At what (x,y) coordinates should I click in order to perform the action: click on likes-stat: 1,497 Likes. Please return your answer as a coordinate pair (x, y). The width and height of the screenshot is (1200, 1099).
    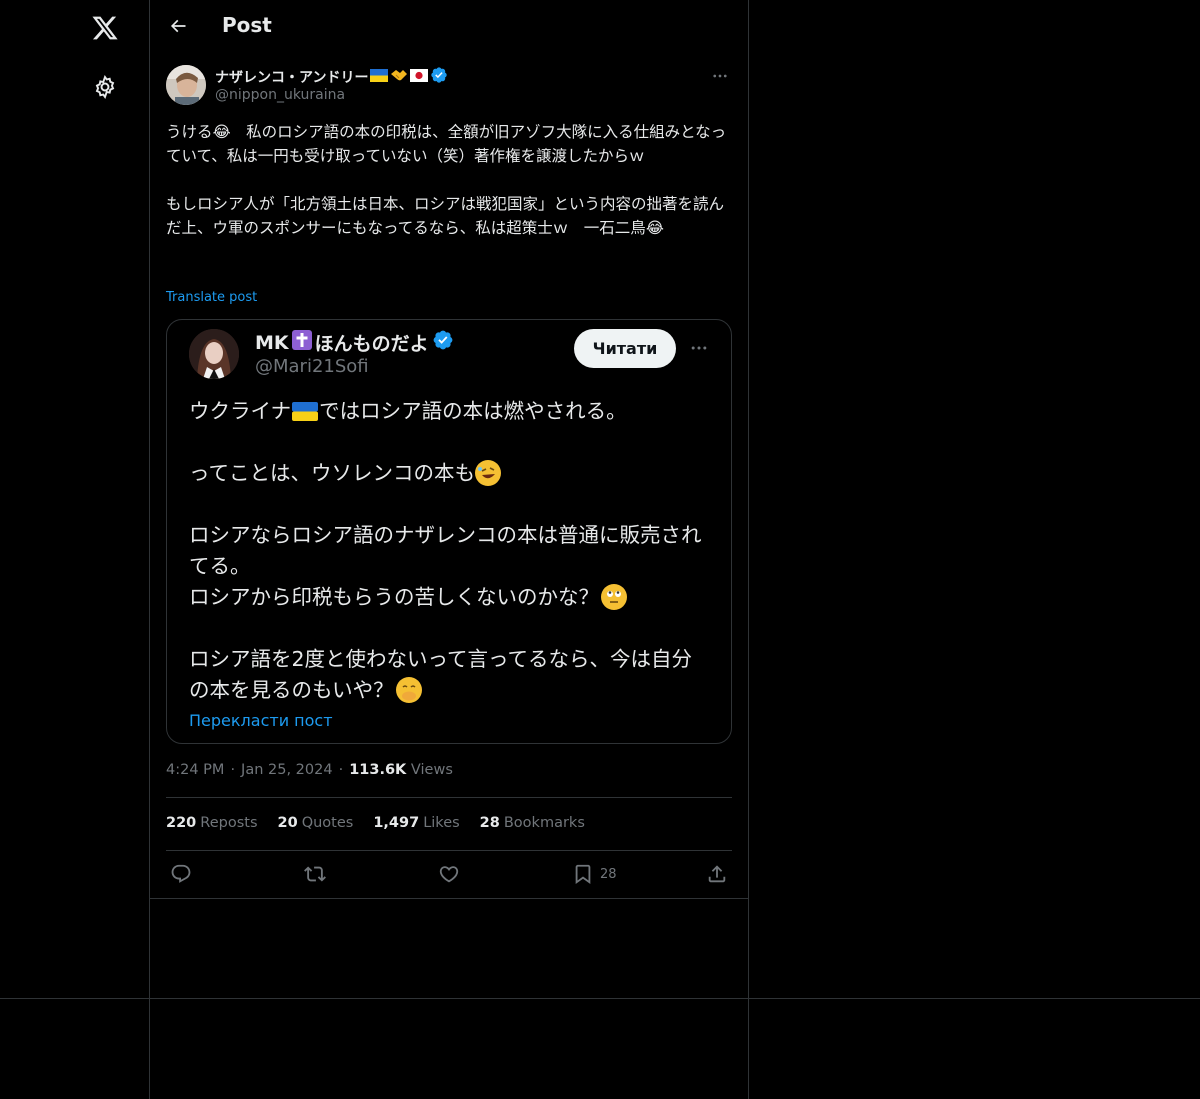
    Looking at the image, I should click on (416, 823).